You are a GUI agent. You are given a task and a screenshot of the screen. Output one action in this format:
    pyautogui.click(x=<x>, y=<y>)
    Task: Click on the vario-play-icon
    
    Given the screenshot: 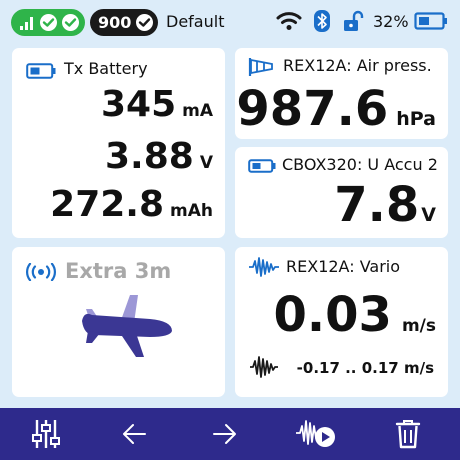 What is the action you would take?
    pyautogui.click(x=315, y=433)
    